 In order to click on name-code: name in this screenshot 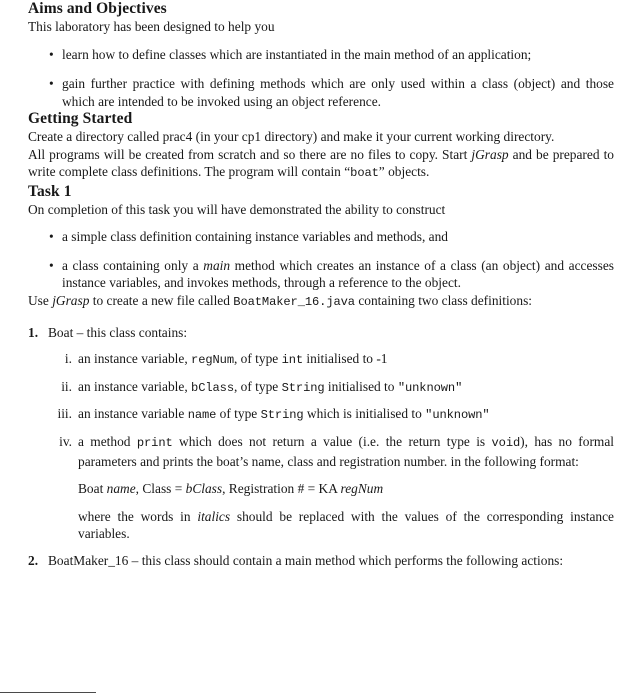, I will do `click(202, 415)`.